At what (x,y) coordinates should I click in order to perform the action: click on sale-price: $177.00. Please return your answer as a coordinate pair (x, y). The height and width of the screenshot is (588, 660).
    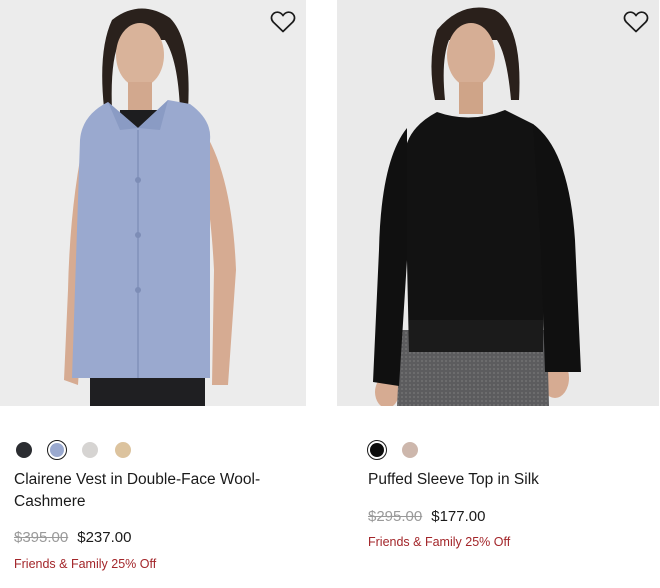
    Looking at the image, I should click on (458, 516).